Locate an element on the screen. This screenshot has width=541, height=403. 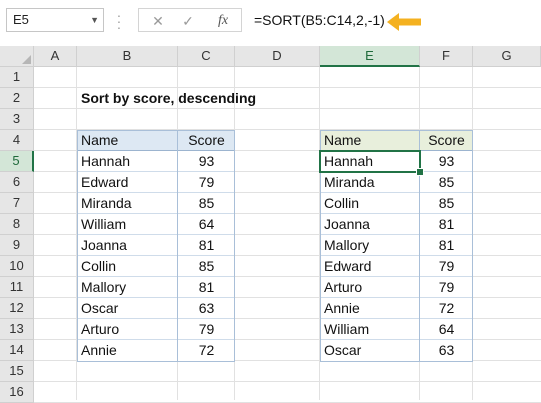
column-header-e: E is located at coordinates (370, 56).